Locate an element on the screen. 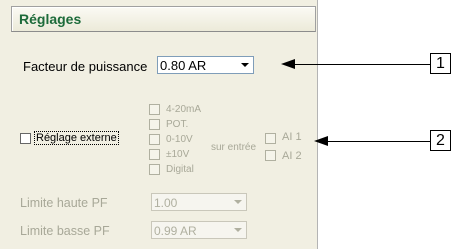 The width and height of the screenshot is (453, 249). callout-box-2: 2 is located at coordinates (440, 140).